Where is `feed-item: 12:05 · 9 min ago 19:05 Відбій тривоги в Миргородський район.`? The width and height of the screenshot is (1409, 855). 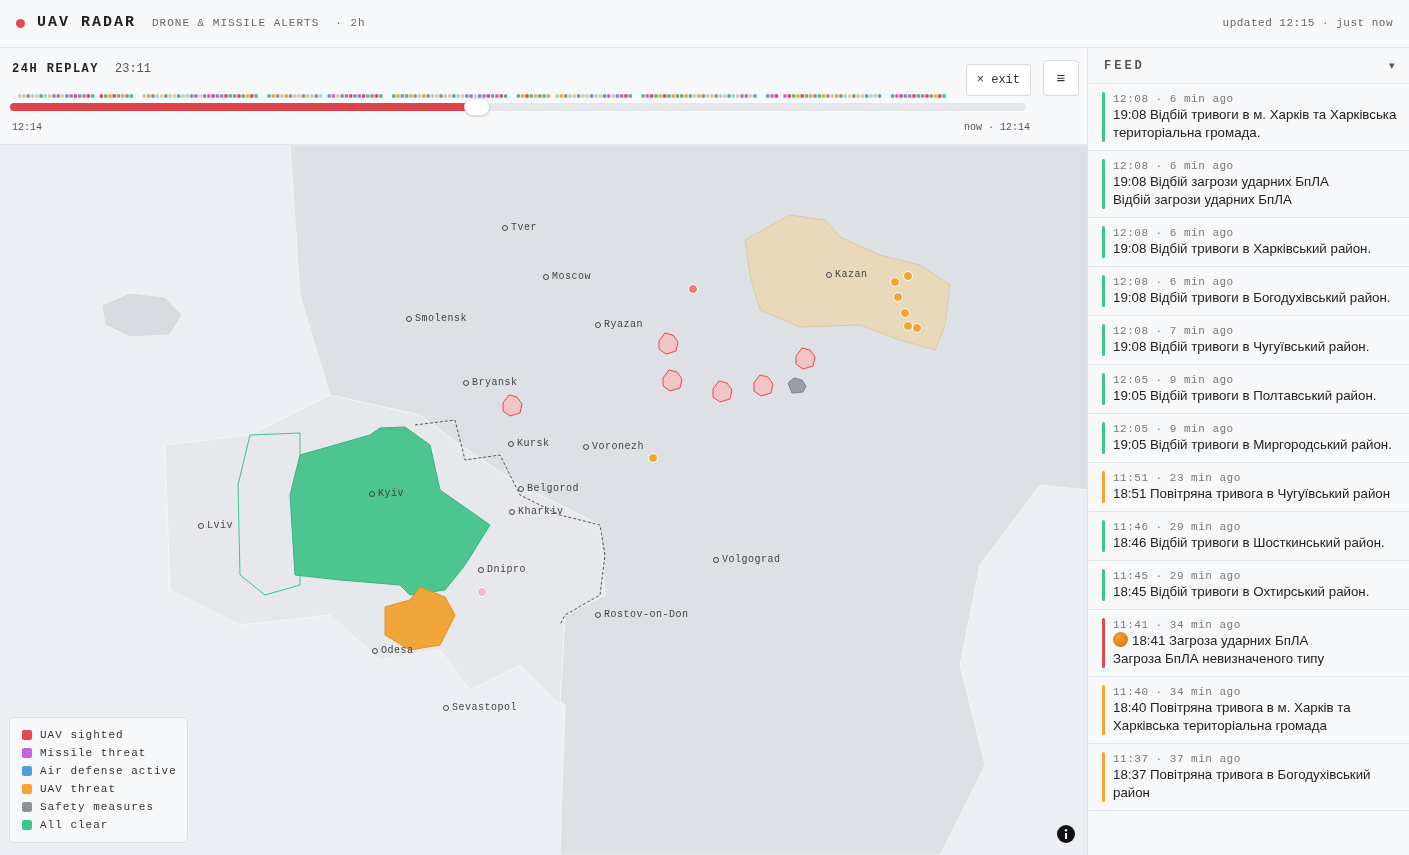 feed-item: 12:05 · 9 min ago 19:05 Відбій тривоги в Миргородський район. is located at coordinates (1248, 438).